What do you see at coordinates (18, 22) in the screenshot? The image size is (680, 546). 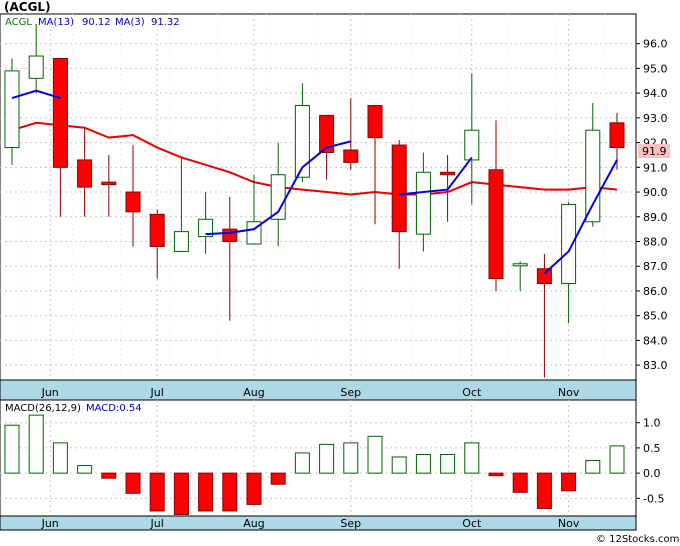 I see `legend-ticker: ACGL` at bounding box center [18, 22].